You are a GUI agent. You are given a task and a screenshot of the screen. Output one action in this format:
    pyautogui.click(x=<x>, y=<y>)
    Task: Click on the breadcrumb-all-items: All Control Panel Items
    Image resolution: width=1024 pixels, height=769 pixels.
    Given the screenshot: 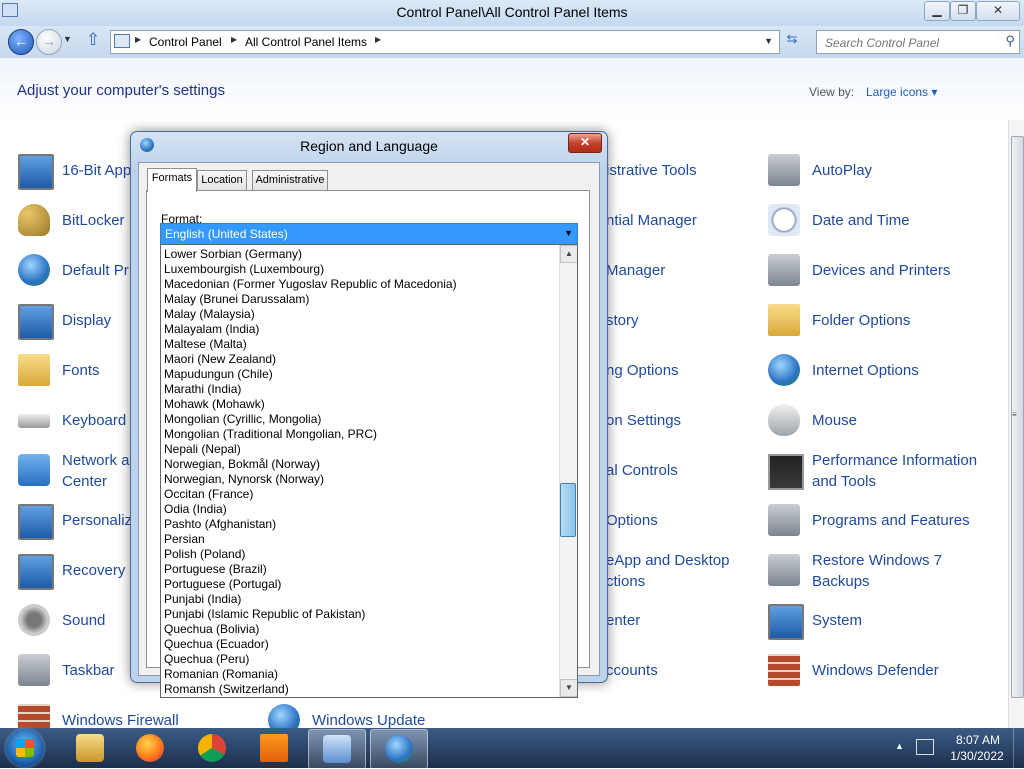 What is the action you would take?
    pyautogui.click(x=306, y=42)
    